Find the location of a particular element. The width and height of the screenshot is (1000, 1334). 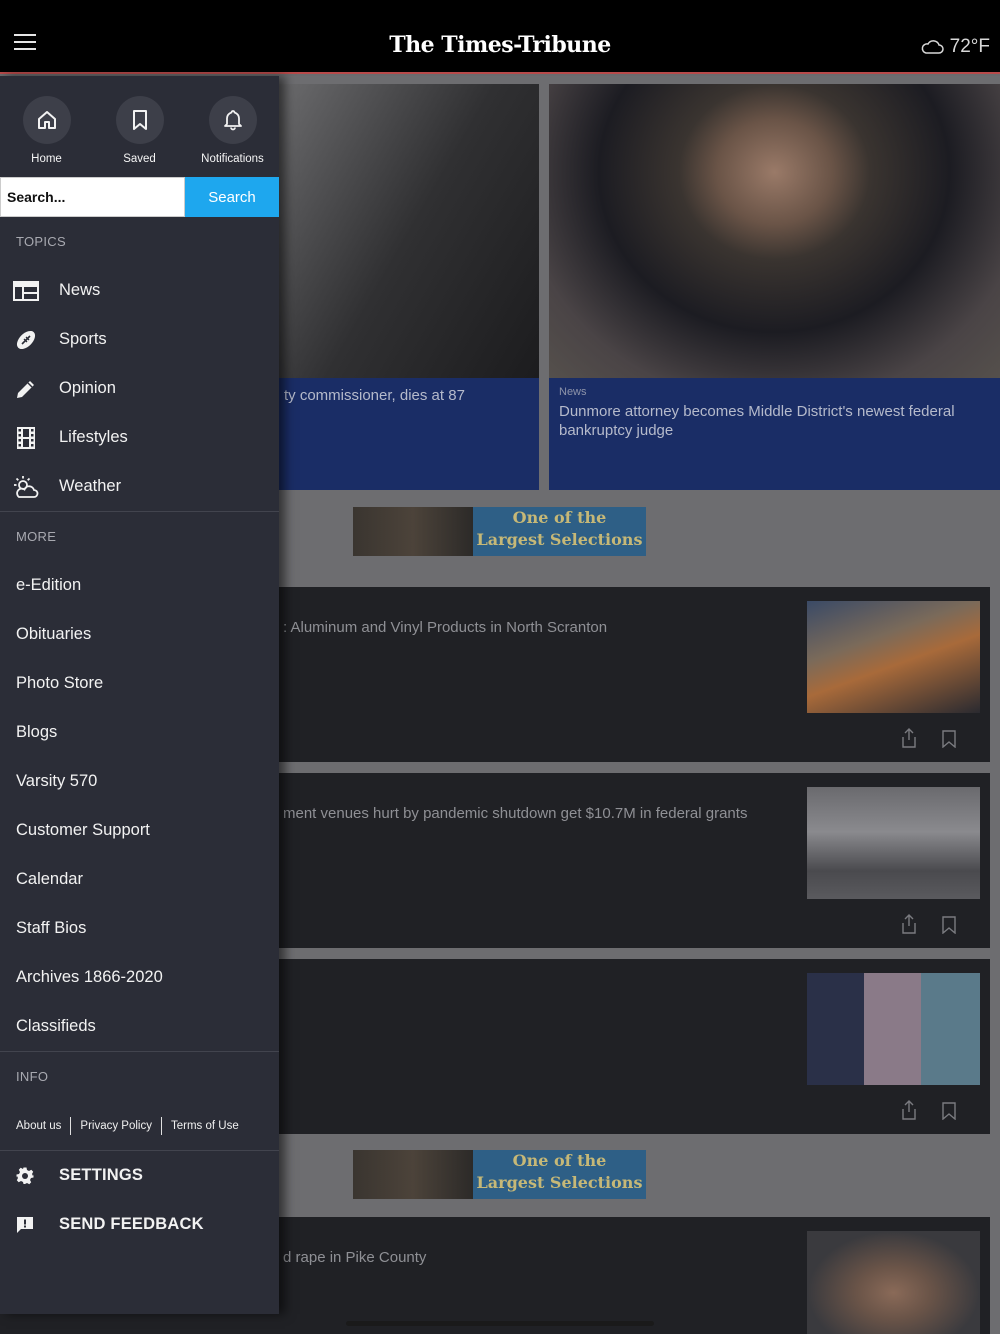

settings-item: SETTINGS is located at coordinates (139, 1175).